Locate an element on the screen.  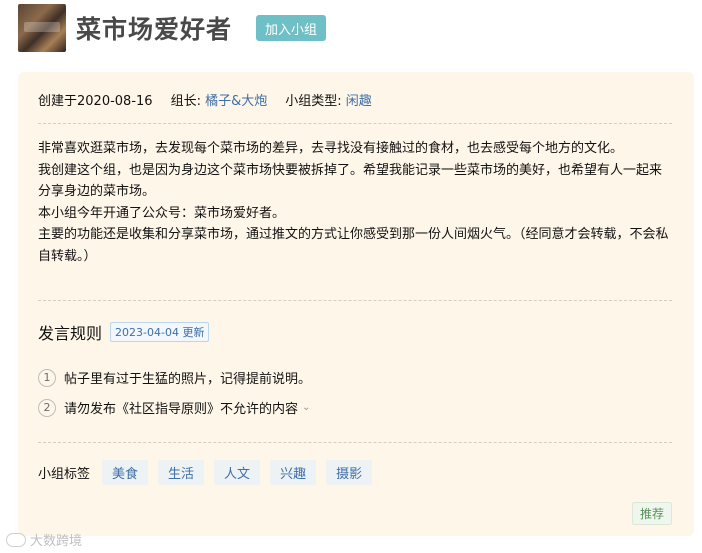
tag-photography: 摄影 is located at coordinates (349, 472).